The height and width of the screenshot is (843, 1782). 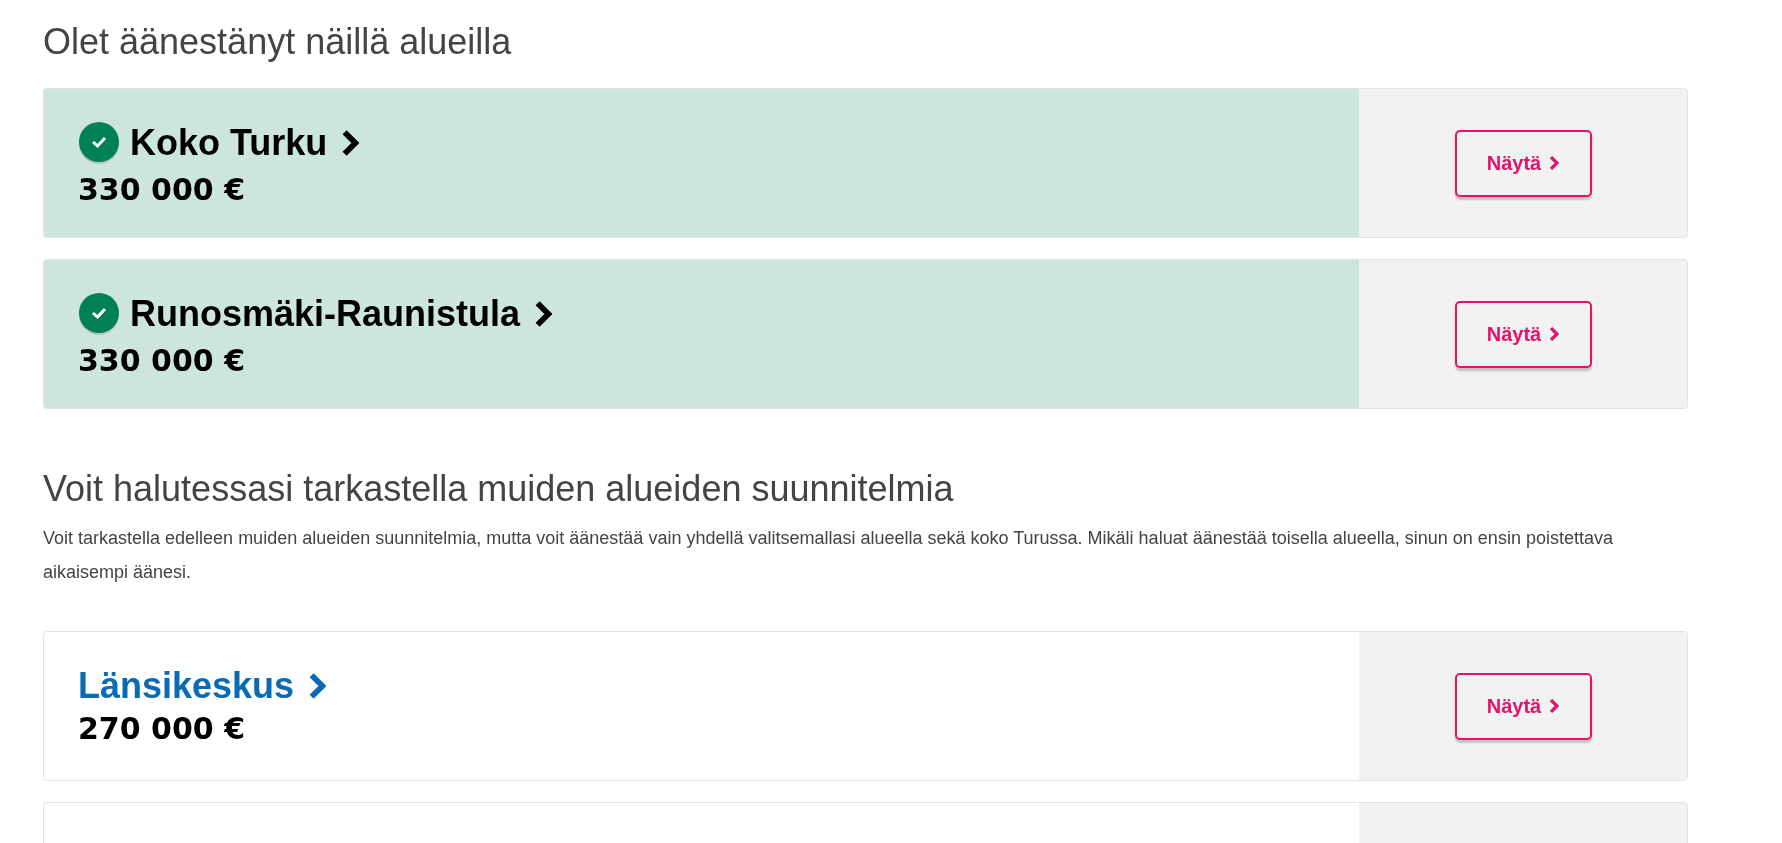 I want to click on section-heading: Olet äänestänyt näillä alueilla, so click(x=278, y=42).